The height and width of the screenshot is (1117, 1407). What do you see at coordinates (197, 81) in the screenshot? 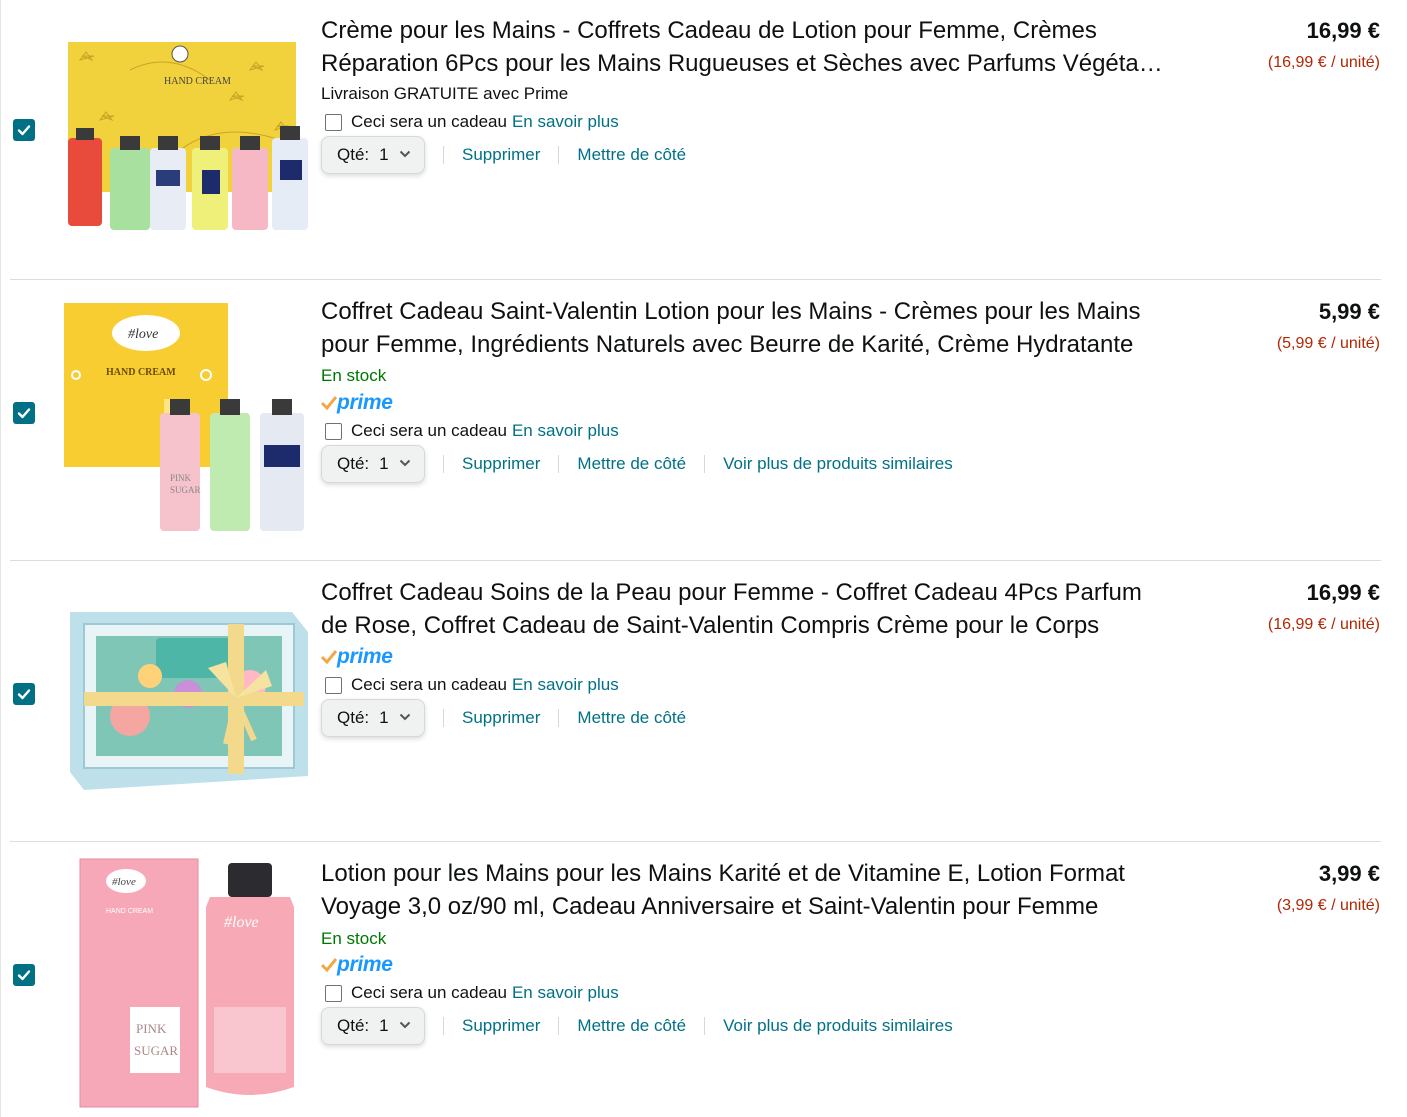
I see `box-label: HAND CREAM` at bounding box center [197, 81].